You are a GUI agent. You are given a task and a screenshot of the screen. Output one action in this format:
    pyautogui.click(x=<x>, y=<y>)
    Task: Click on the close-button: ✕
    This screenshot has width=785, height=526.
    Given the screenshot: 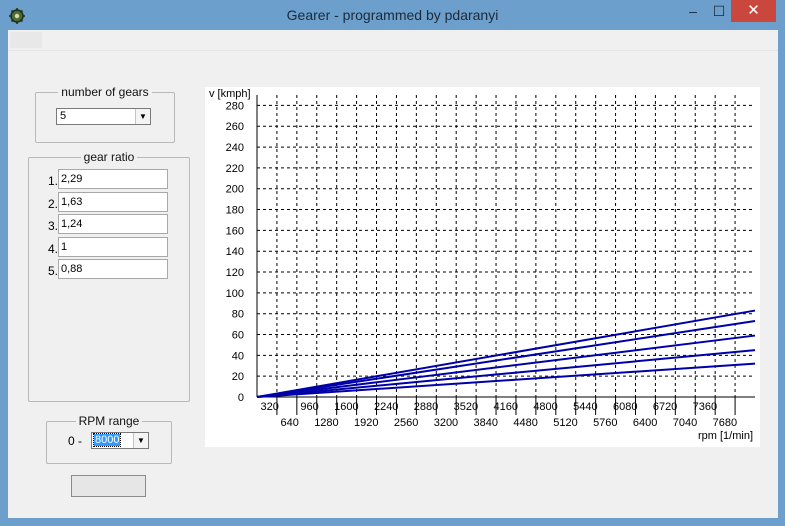 What is the action you would take?
    pyautogui.click(x=753, y=11)
    